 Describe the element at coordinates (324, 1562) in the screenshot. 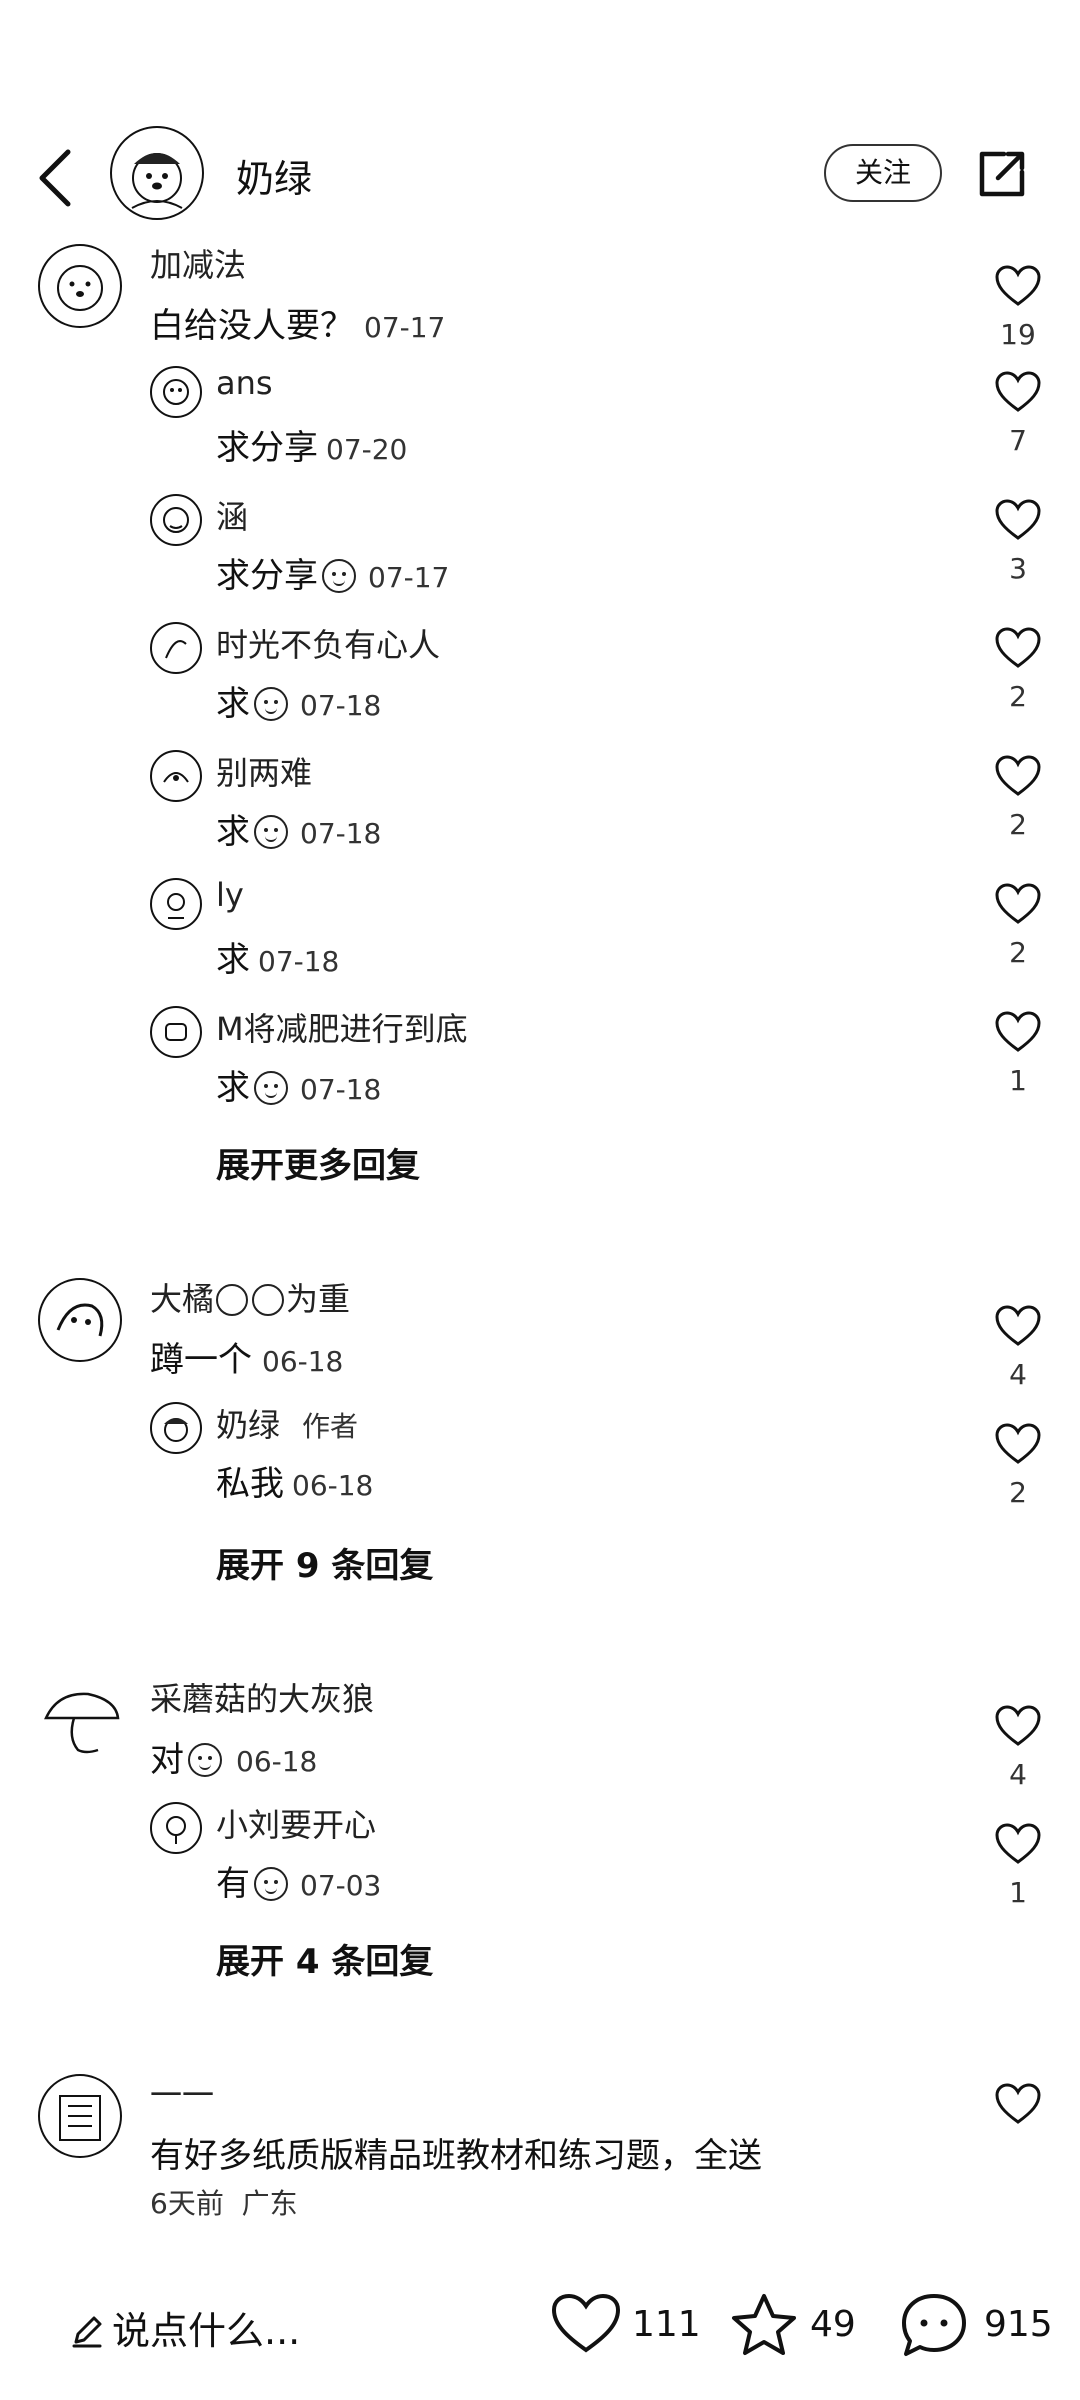

I see `expand-replies-button: 展开 9 条回复` at that location.